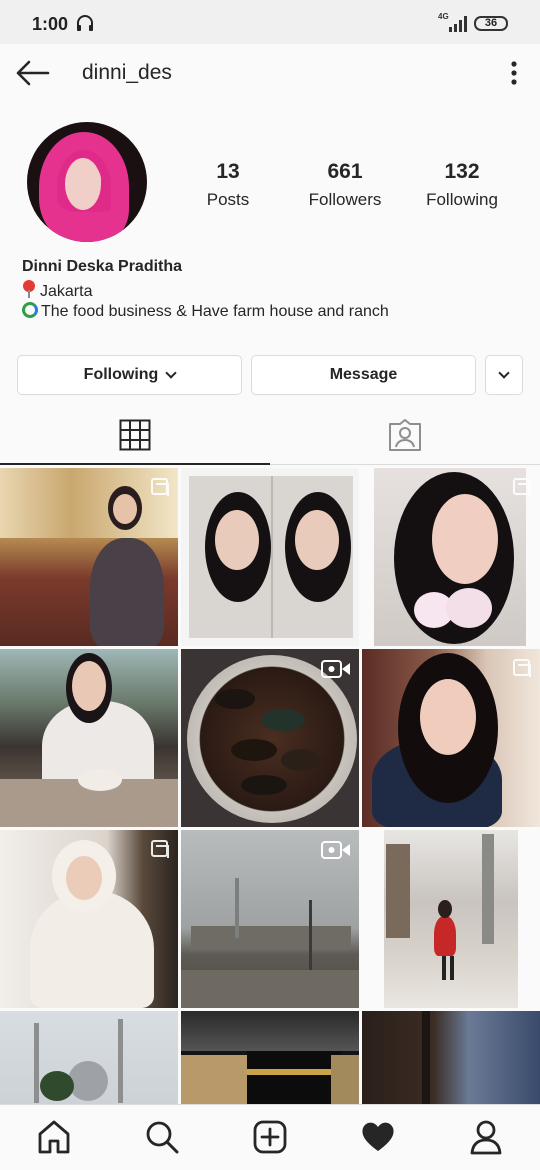 This screenshot has width=540, height=1170. Describe the element at coordinates (345, 171) in the screenshot. I see `followers-count-number: 661` at that location.